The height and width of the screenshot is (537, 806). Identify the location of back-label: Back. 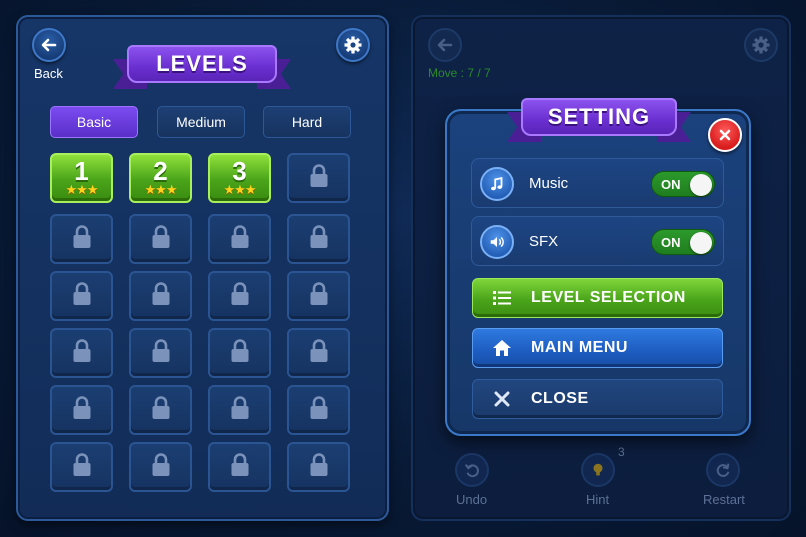
(48, 73).